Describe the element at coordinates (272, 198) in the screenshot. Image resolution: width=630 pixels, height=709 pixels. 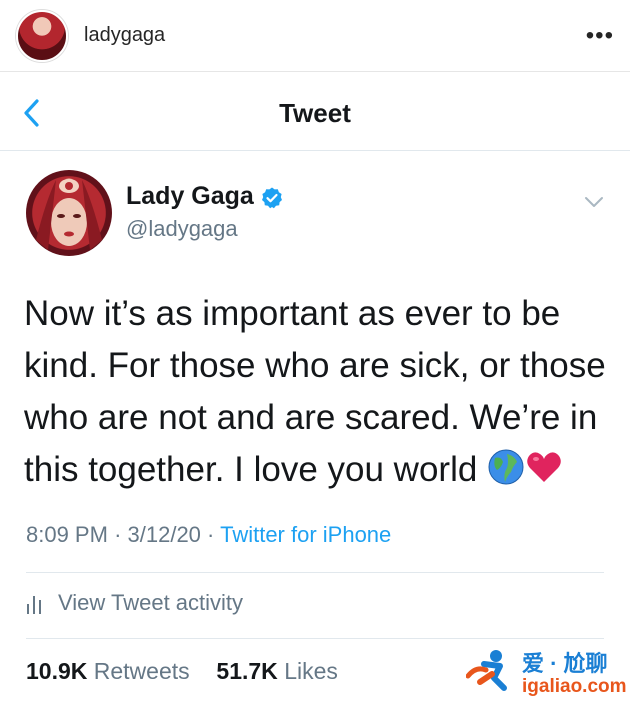
I see `verified-badge-icon` at that location.